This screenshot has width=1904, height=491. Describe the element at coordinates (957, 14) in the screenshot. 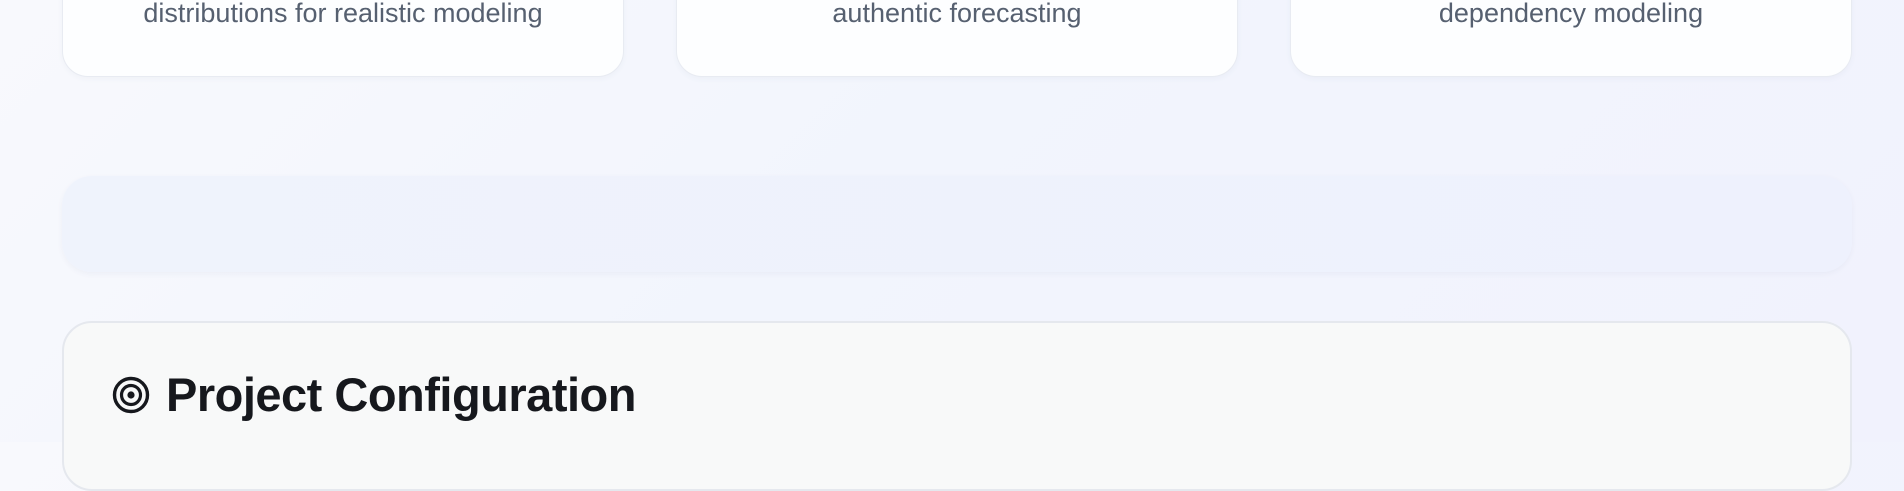

I see `feature-card-description: authentic forecasting` at that location.